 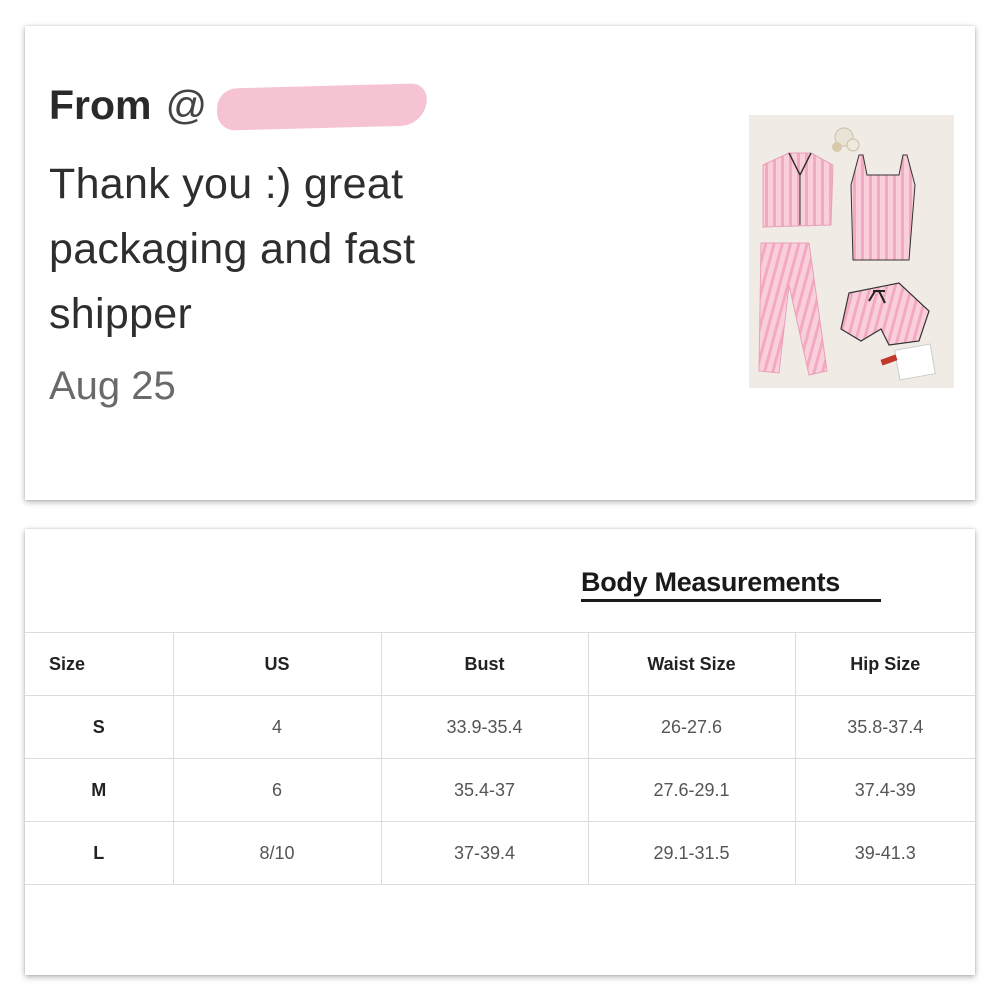 What do you see at coordinates (731, 600) in the screenshot?
I see `title-underline` at bounding box center [731, 600].